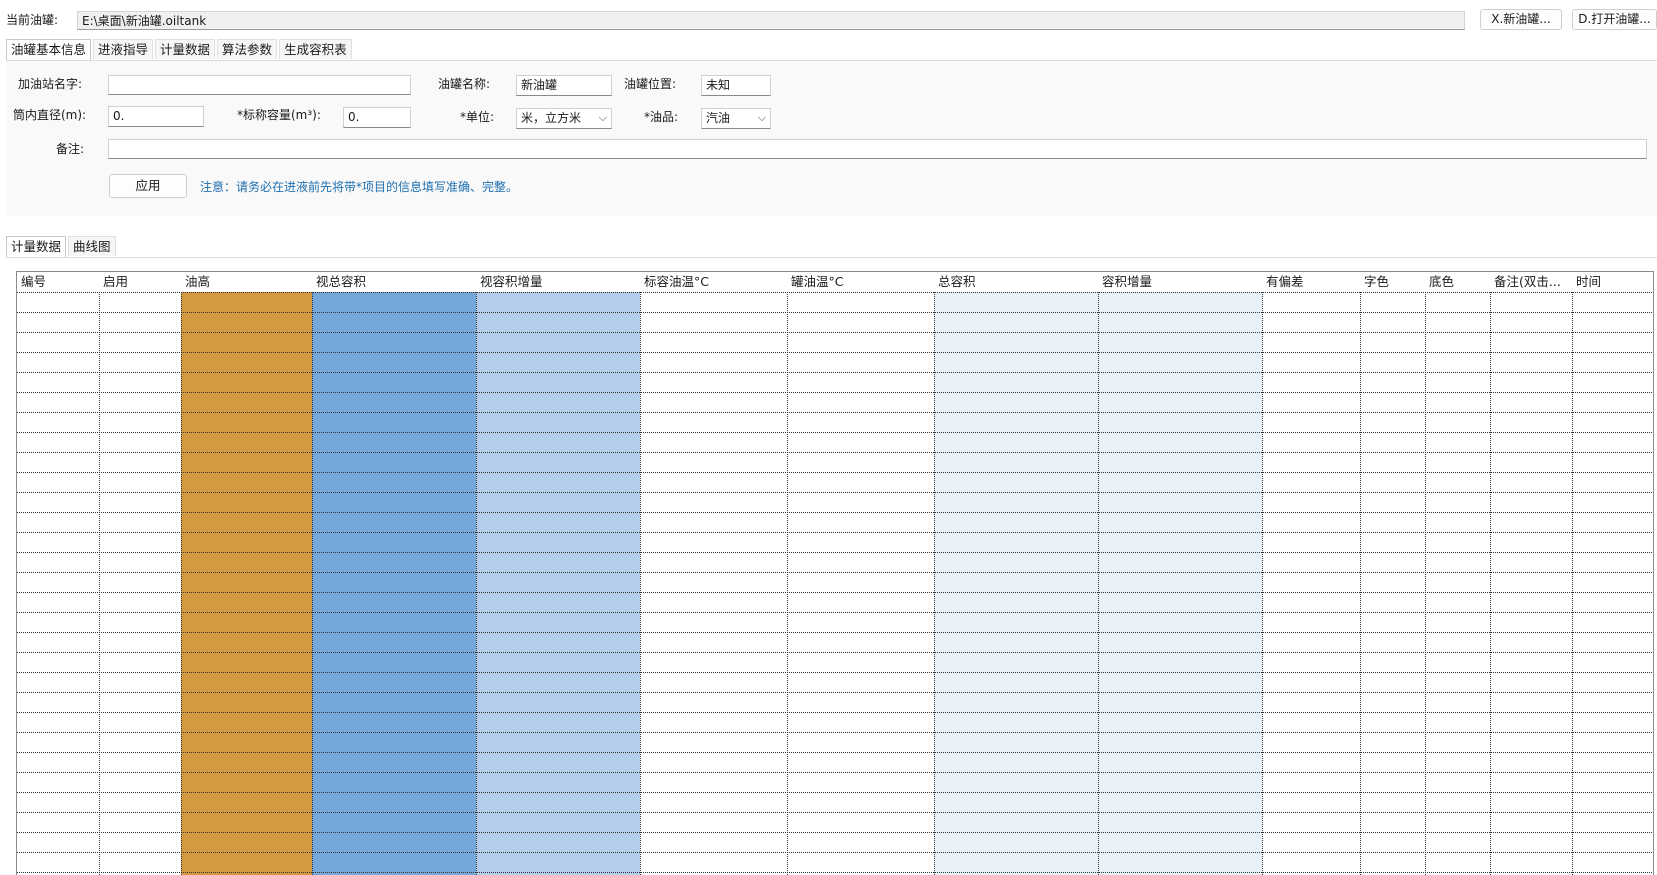 This screenshot has width=1657, height=875. Describe the element at coordinates (246, 282) in the screenshot. I see `column-header: 油高` at that location.